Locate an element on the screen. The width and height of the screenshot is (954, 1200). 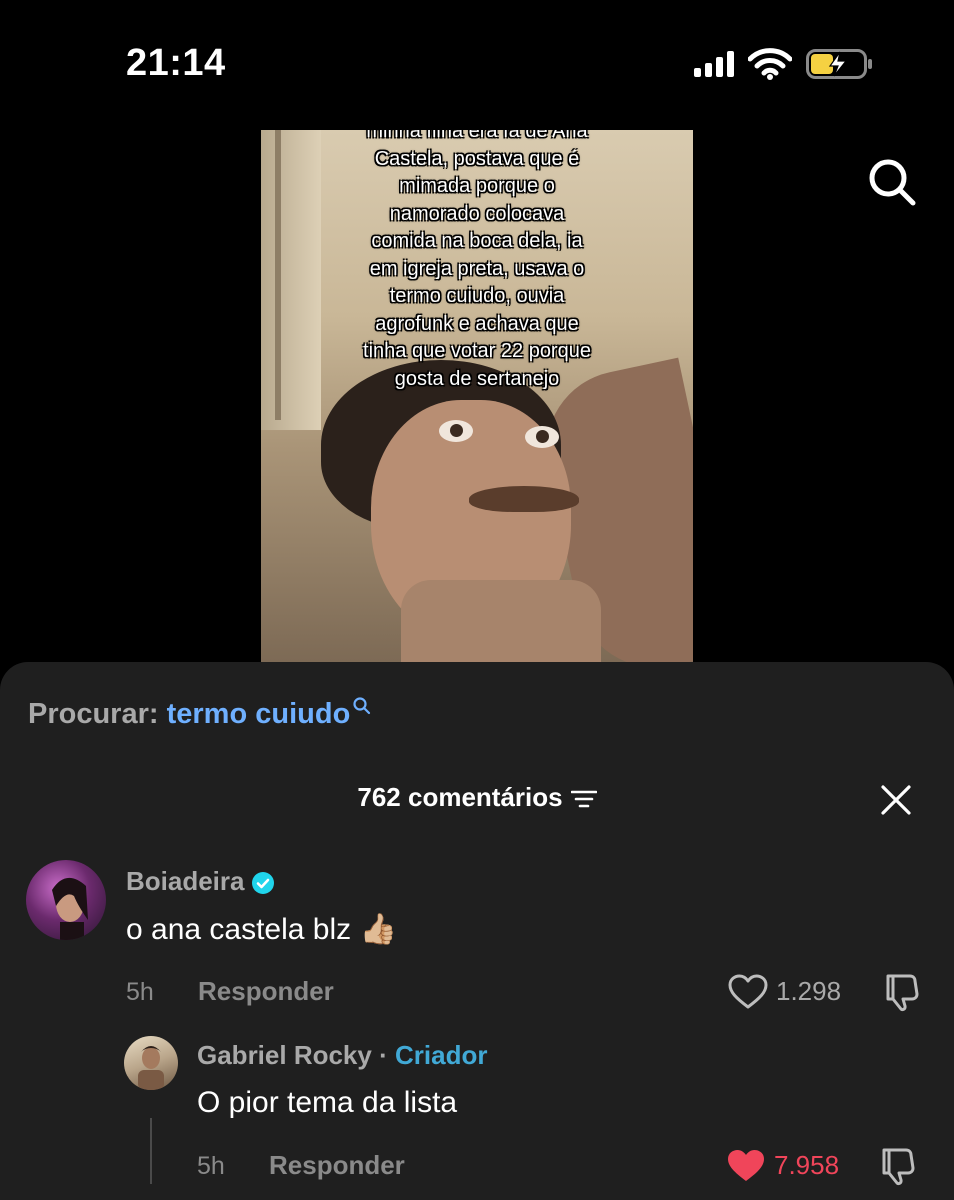
comment-time: 5h is located at coordinates (140, 992).